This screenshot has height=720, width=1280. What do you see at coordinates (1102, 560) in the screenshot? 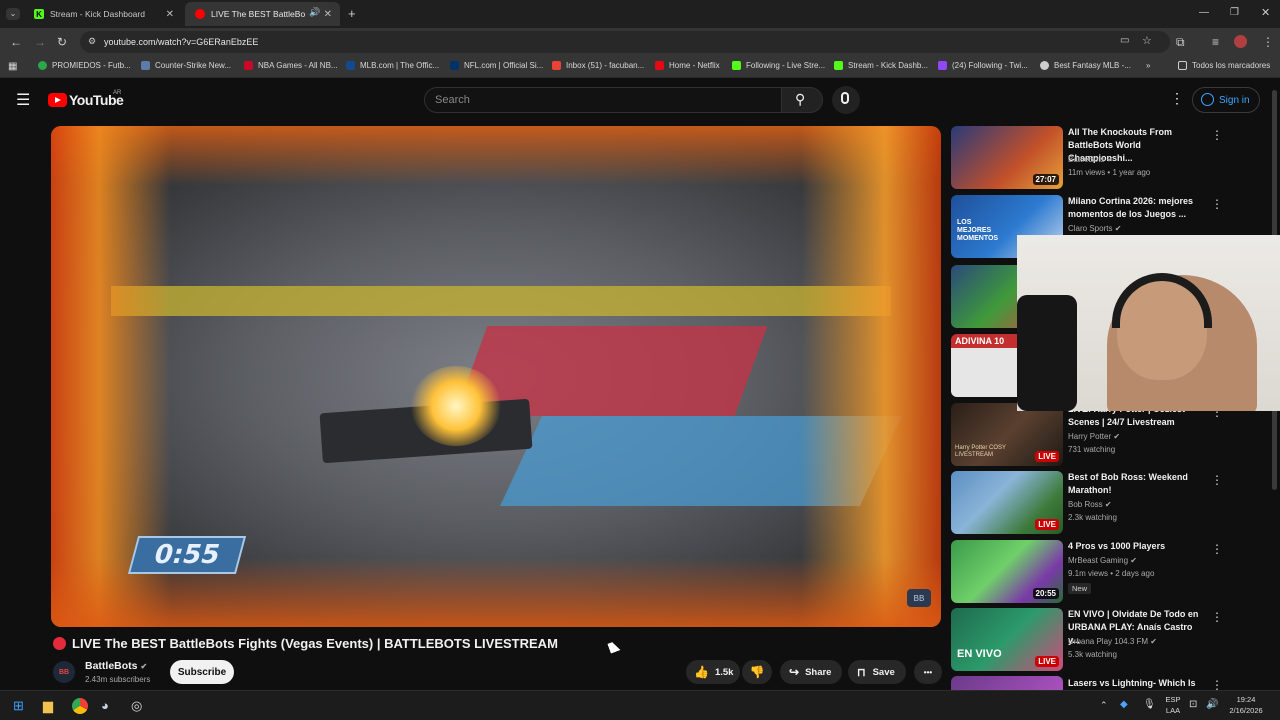
I see `recommendation-channel: MrBeast Gaming ✔` at bounding box center [1102, 560].